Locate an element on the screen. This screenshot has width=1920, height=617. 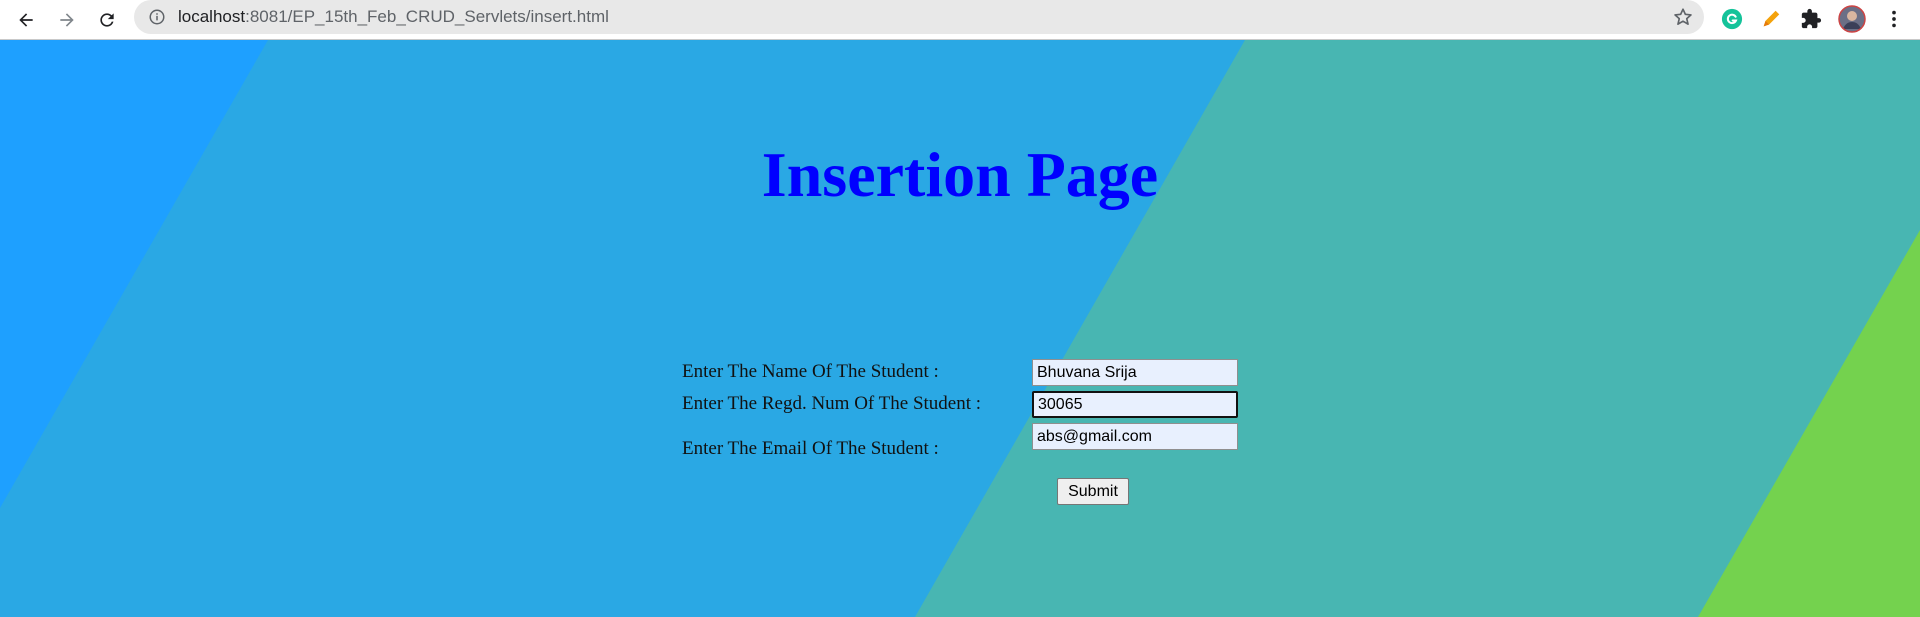
pencil-icon is located at coordinates (1771, 18).